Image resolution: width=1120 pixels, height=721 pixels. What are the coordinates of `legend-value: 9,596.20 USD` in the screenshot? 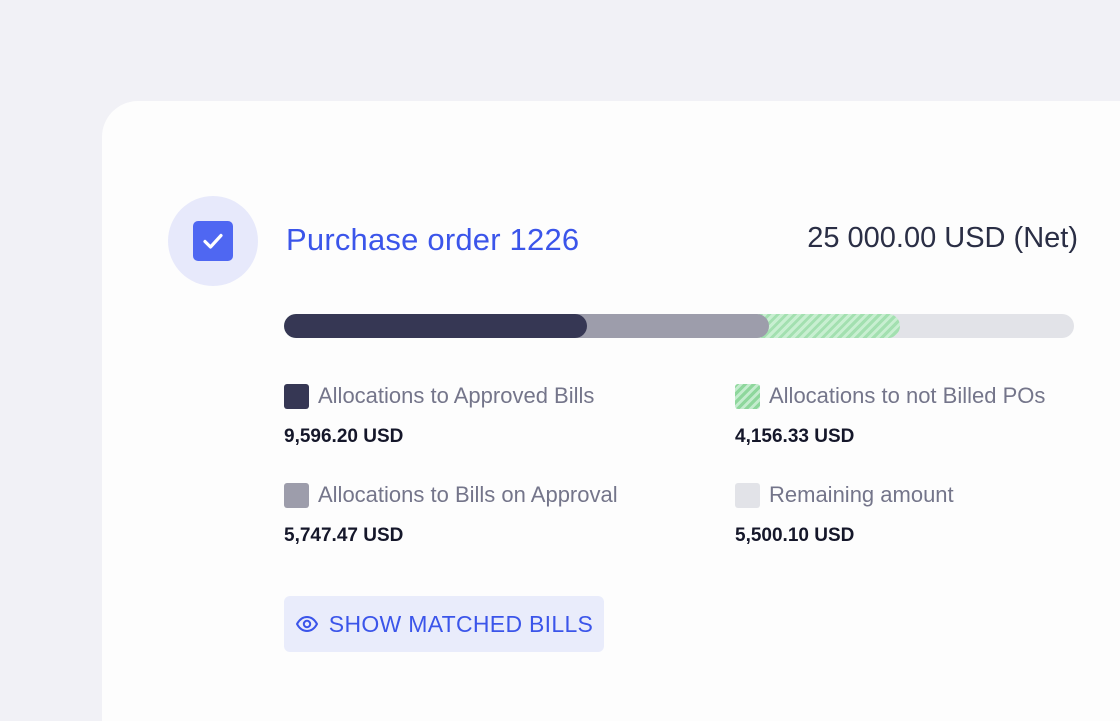 It's located at (344, 436).